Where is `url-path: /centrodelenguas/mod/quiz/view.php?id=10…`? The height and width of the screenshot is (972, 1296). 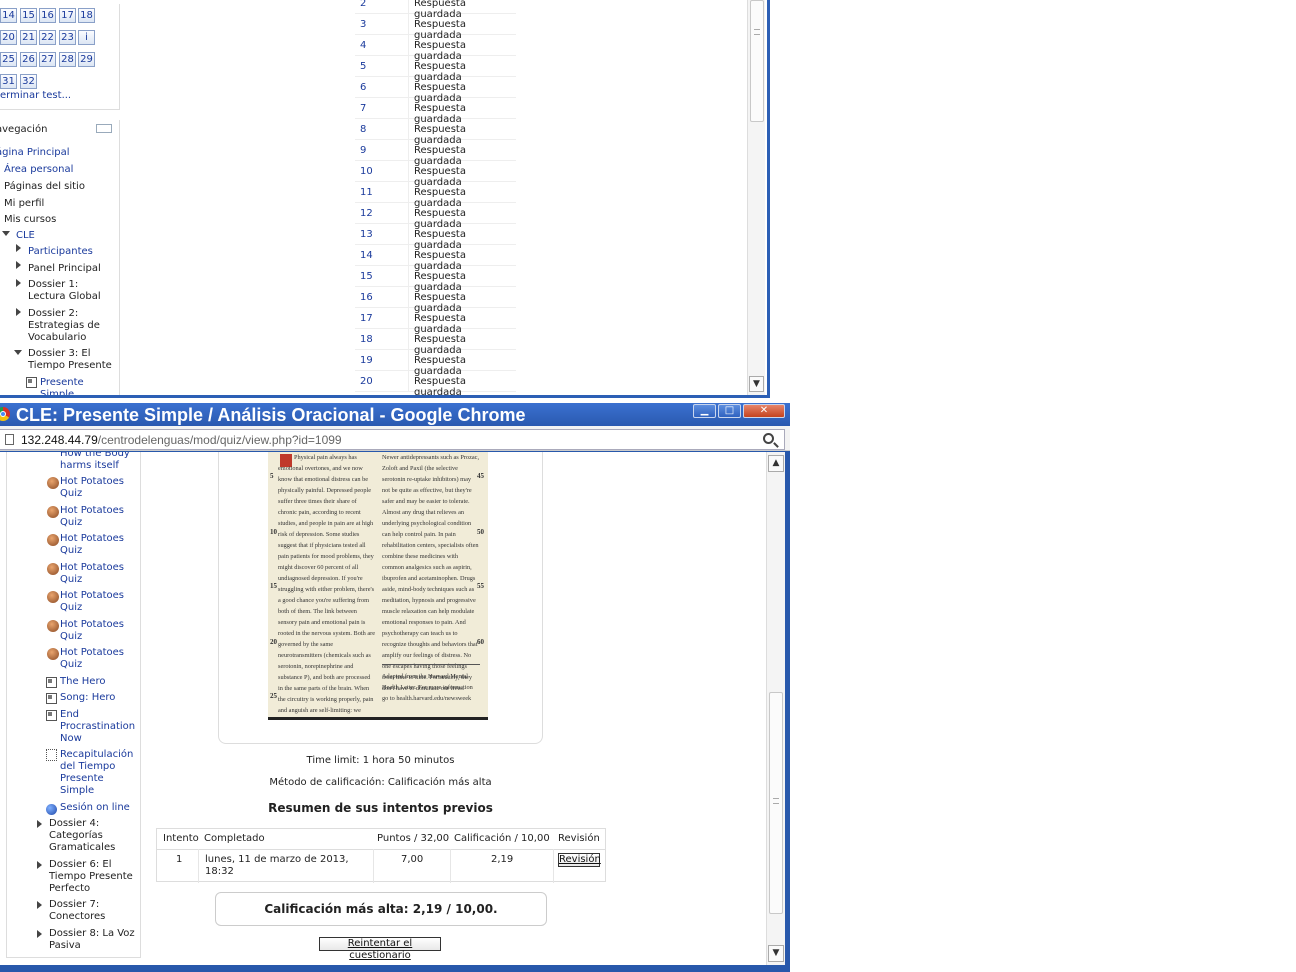 url-path: /centrodelenguas/mod/quiz/view.php?id=10… is located at coordinates (219, 440).